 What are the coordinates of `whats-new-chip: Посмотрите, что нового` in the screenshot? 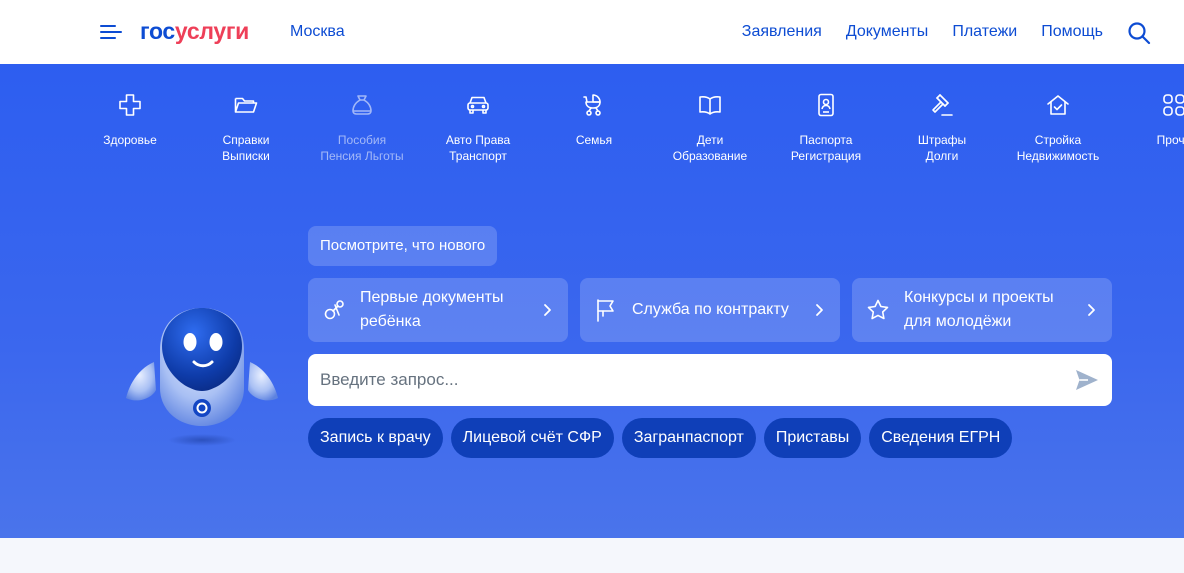 It's located at (403, 246).